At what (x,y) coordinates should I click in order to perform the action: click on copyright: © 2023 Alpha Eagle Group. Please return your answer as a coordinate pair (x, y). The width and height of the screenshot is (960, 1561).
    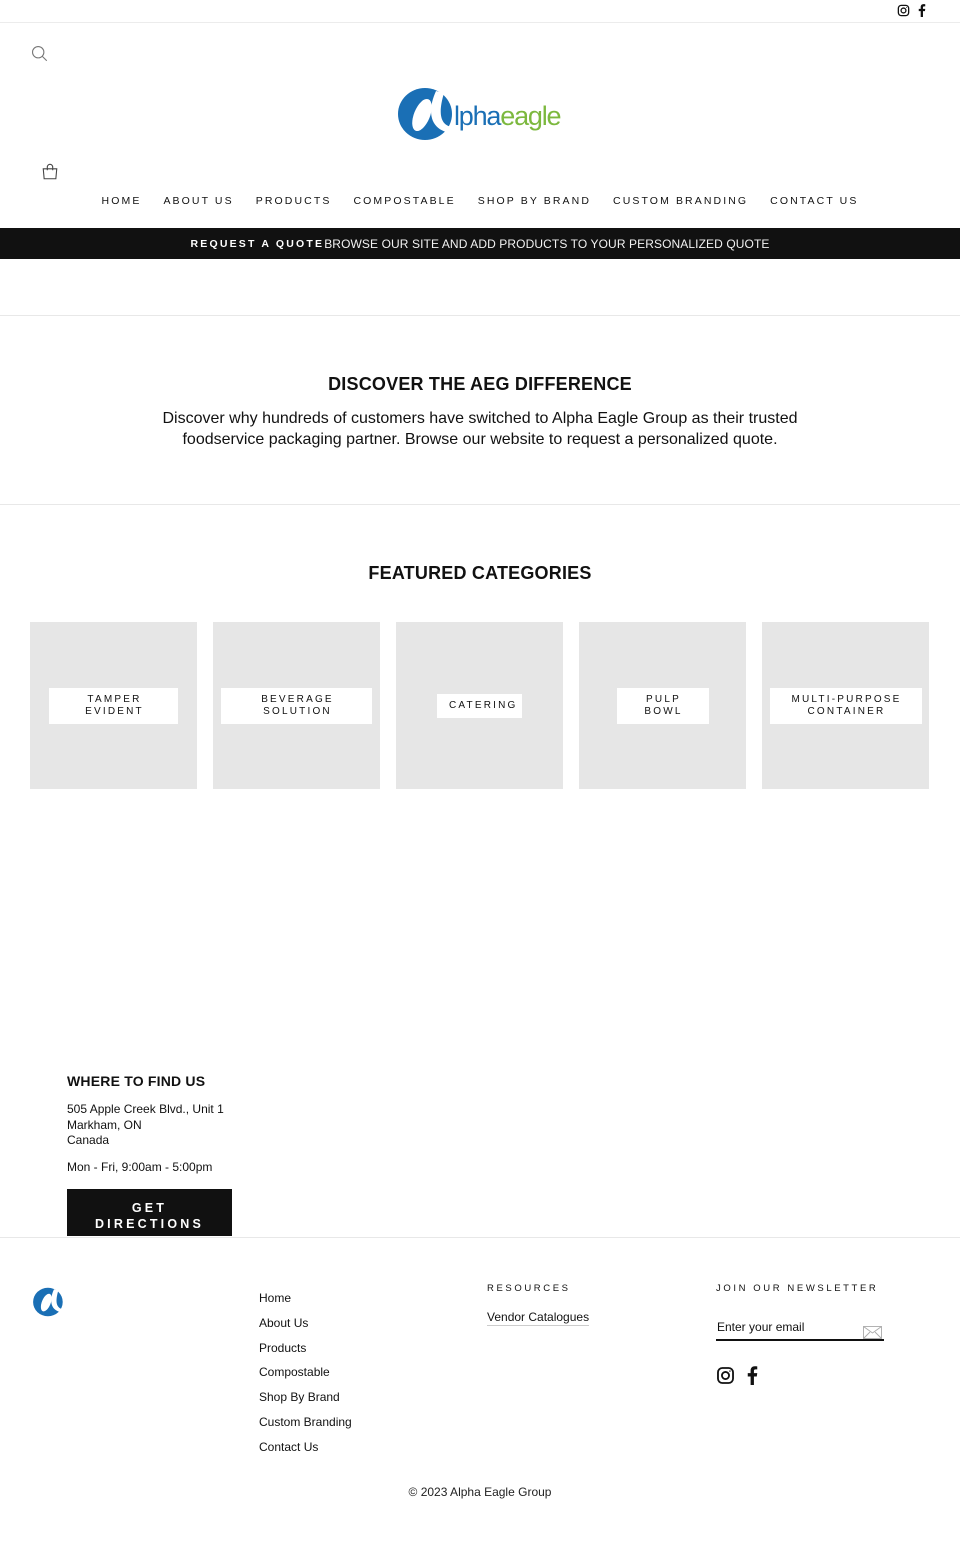
    Looking at the image, I should click on (480, 1492).